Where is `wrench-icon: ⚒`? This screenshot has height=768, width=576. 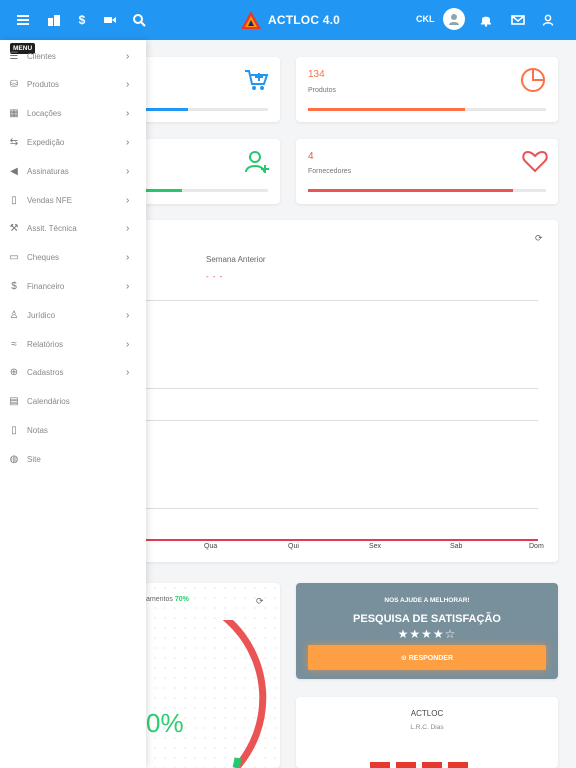
wrench-icon: ⚒ is located at coordinates (14, 229).